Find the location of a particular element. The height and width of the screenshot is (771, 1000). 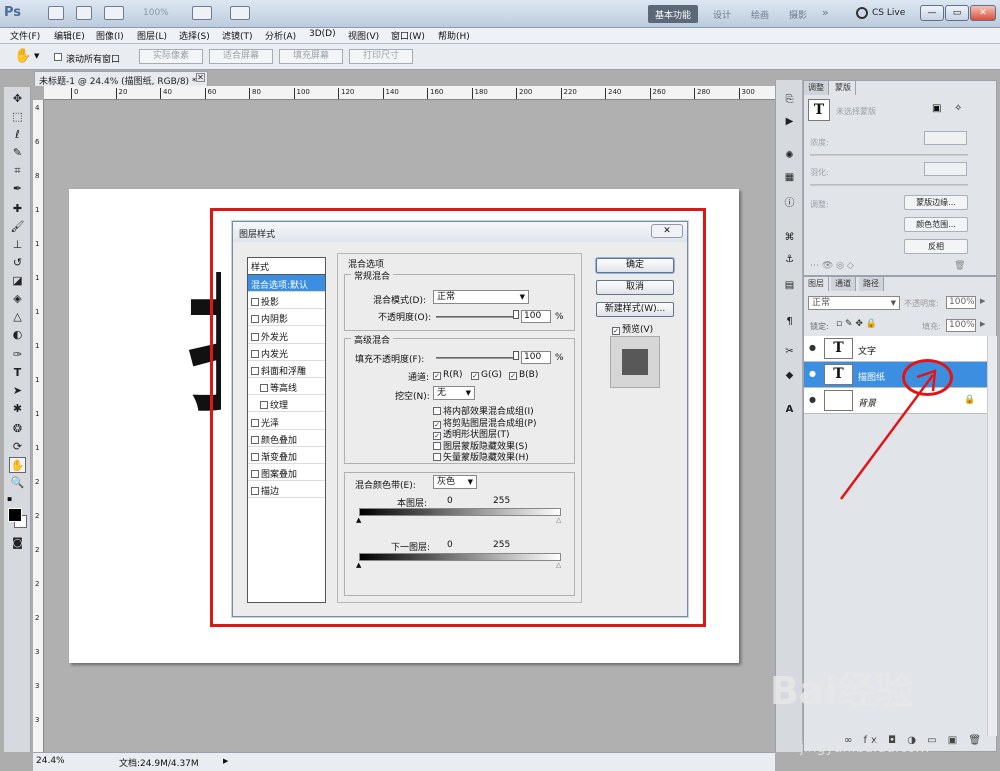

zoom-level-dropdown: 100% is located at coordinates (156, 13).